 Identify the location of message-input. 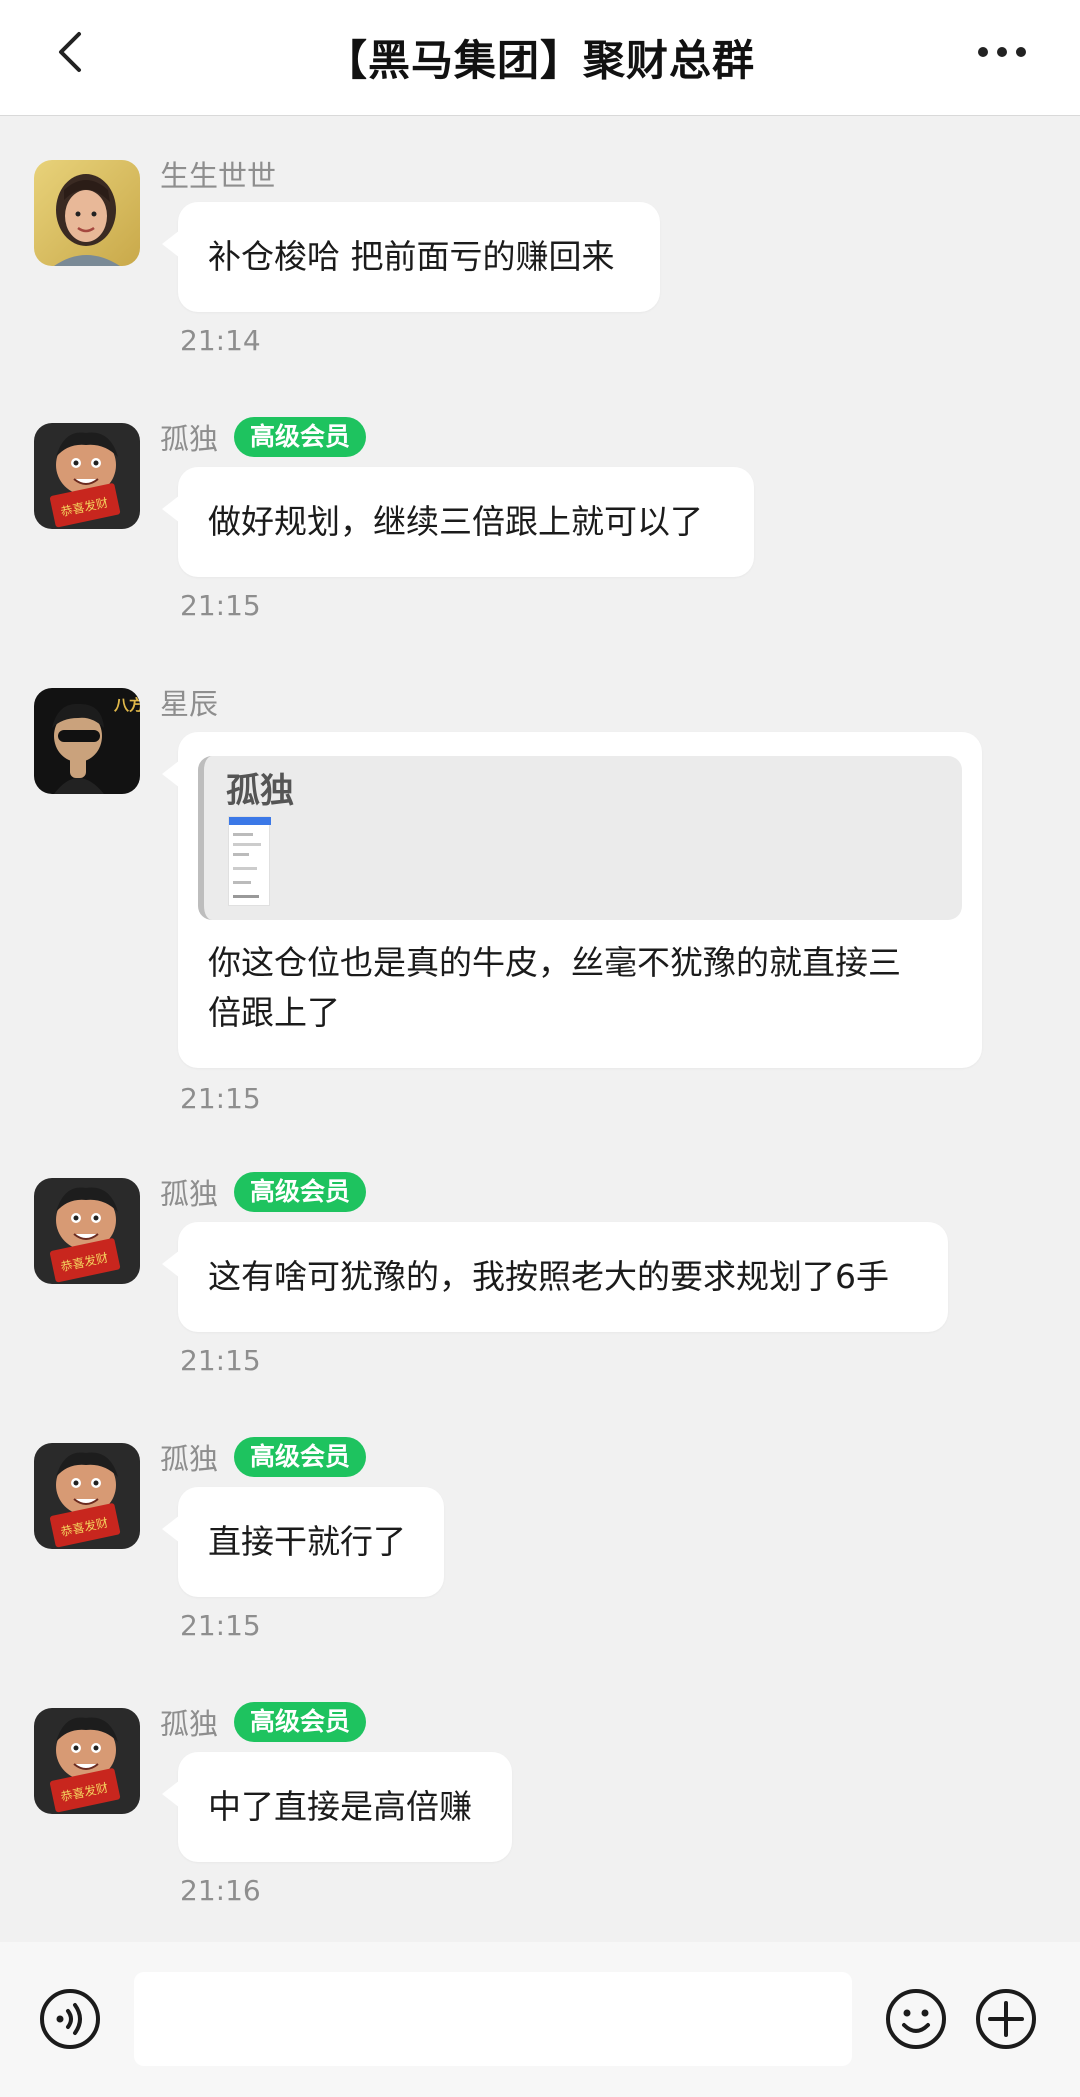
(493, 2019).